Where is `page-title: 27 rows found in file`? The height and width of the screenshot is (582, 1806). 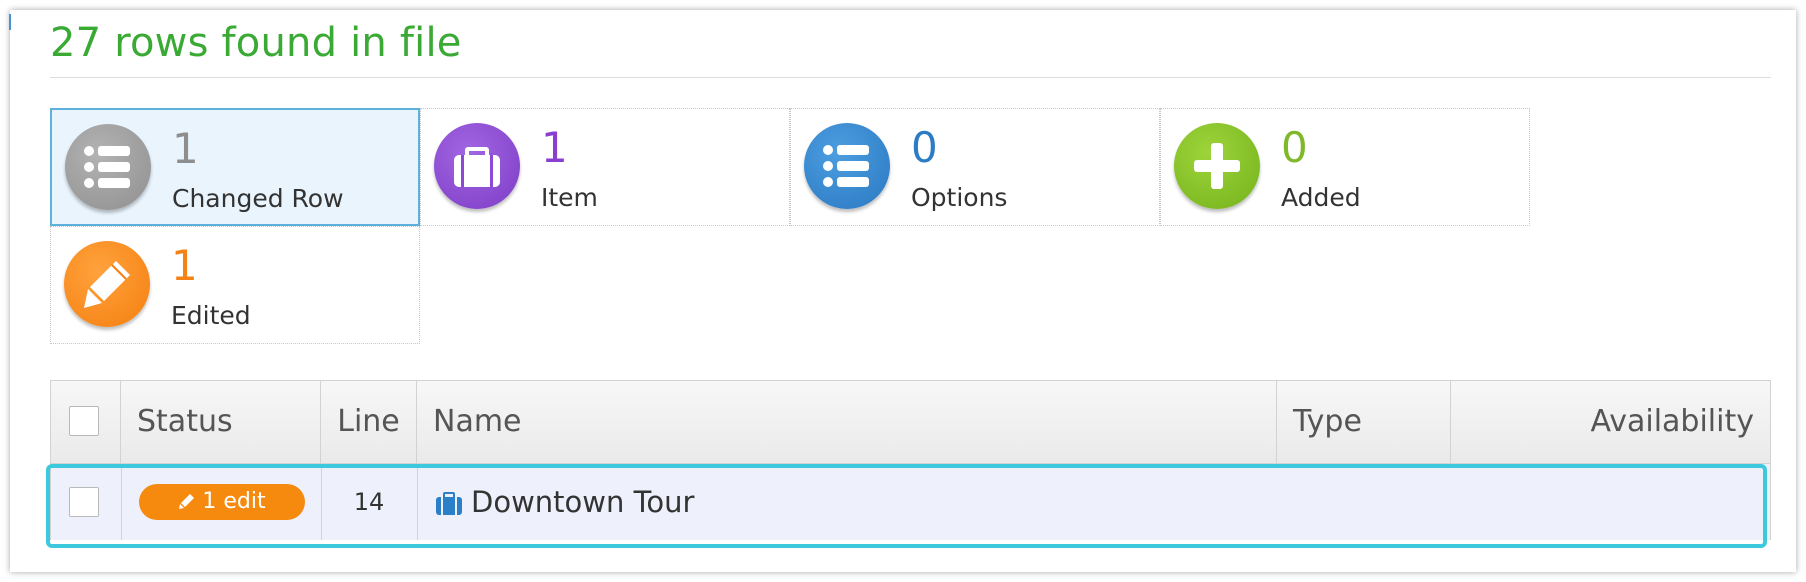 page-title: 27 rows found in file is located at coordinates (256, 43).